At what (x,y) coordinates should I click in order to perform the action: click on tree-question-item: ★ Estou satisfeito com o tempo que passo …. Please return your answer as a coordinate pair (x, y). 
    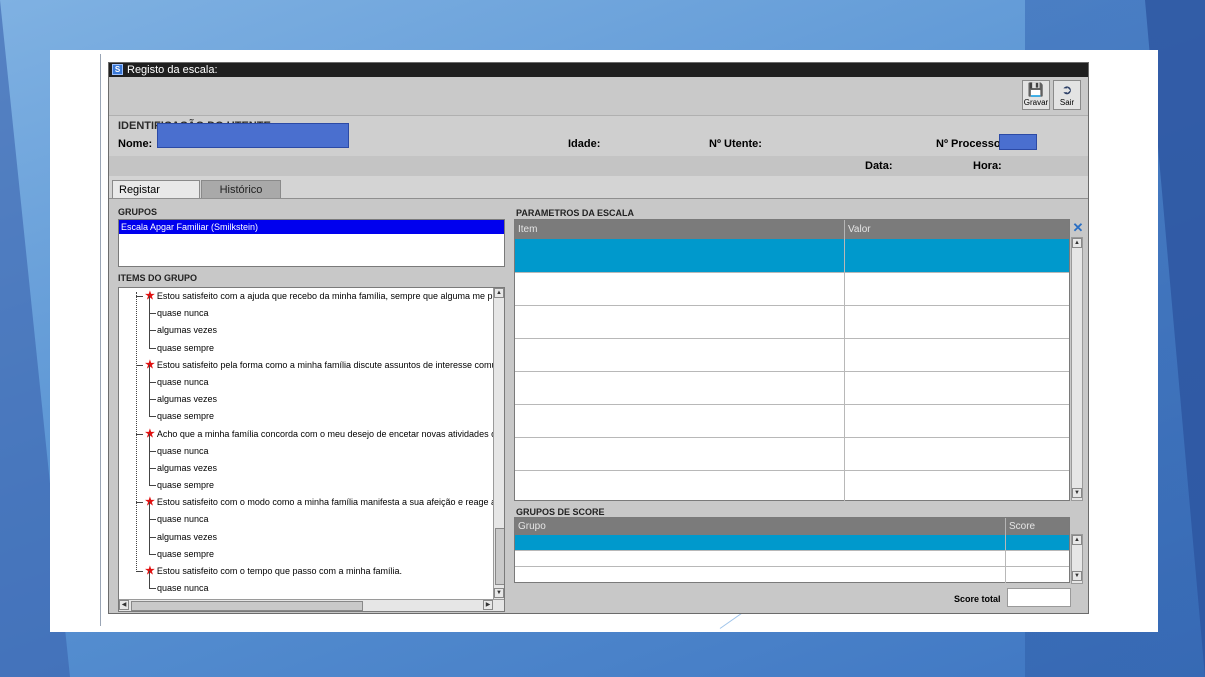
    Looking at the image, I should click on (311, 571).